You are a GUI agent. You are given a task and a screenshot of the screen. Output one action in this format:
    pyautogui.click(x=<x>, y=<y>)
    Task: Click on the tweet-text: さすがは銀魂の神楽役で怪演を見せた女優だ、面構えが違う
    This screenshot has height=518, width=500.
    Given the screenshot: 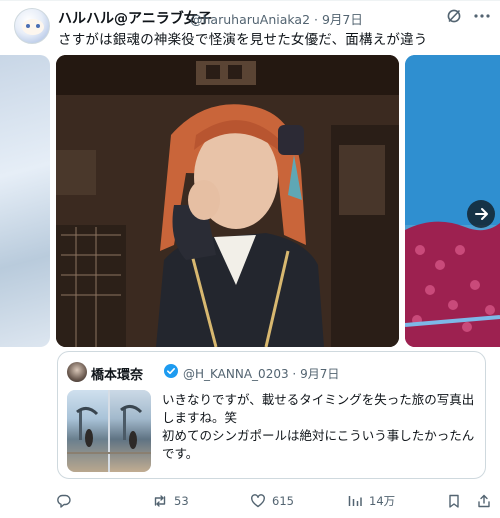 What is the action you would take?
    pyautogui.click(x=243, y=40)
    